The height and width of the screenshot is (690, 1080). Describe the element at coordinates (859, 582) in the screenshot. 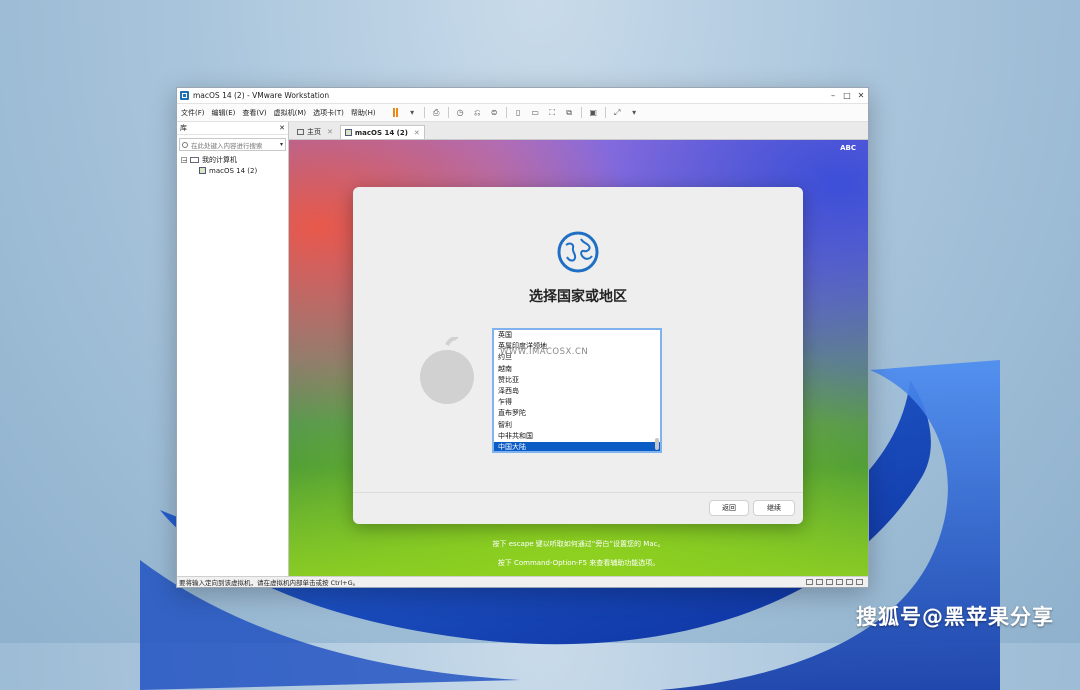

I see `message-icon` at that location.